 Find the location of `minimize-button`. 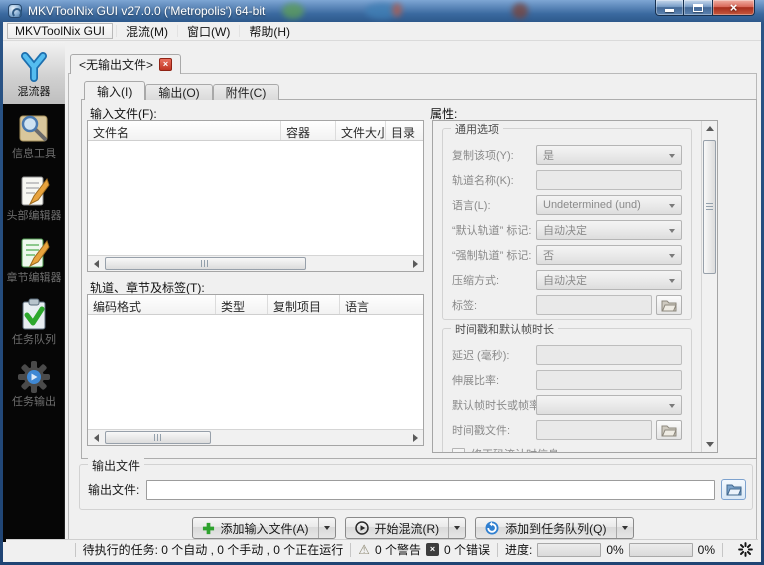

minimize-button is located at coordinates (669, 8).